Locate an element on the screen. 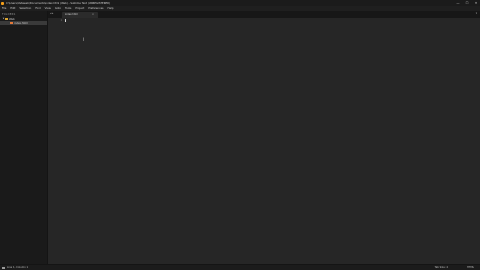  menu-view: View is located at coordinates (48, 8).